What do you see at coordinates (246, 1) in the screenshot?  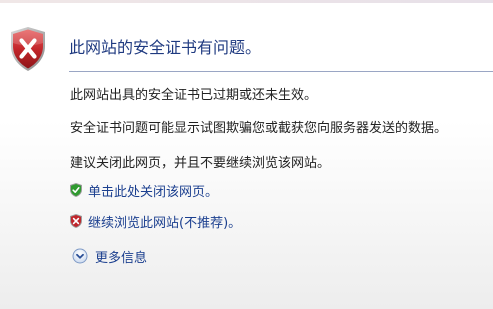 I see `top-strip` at bounding box center [246, 1].